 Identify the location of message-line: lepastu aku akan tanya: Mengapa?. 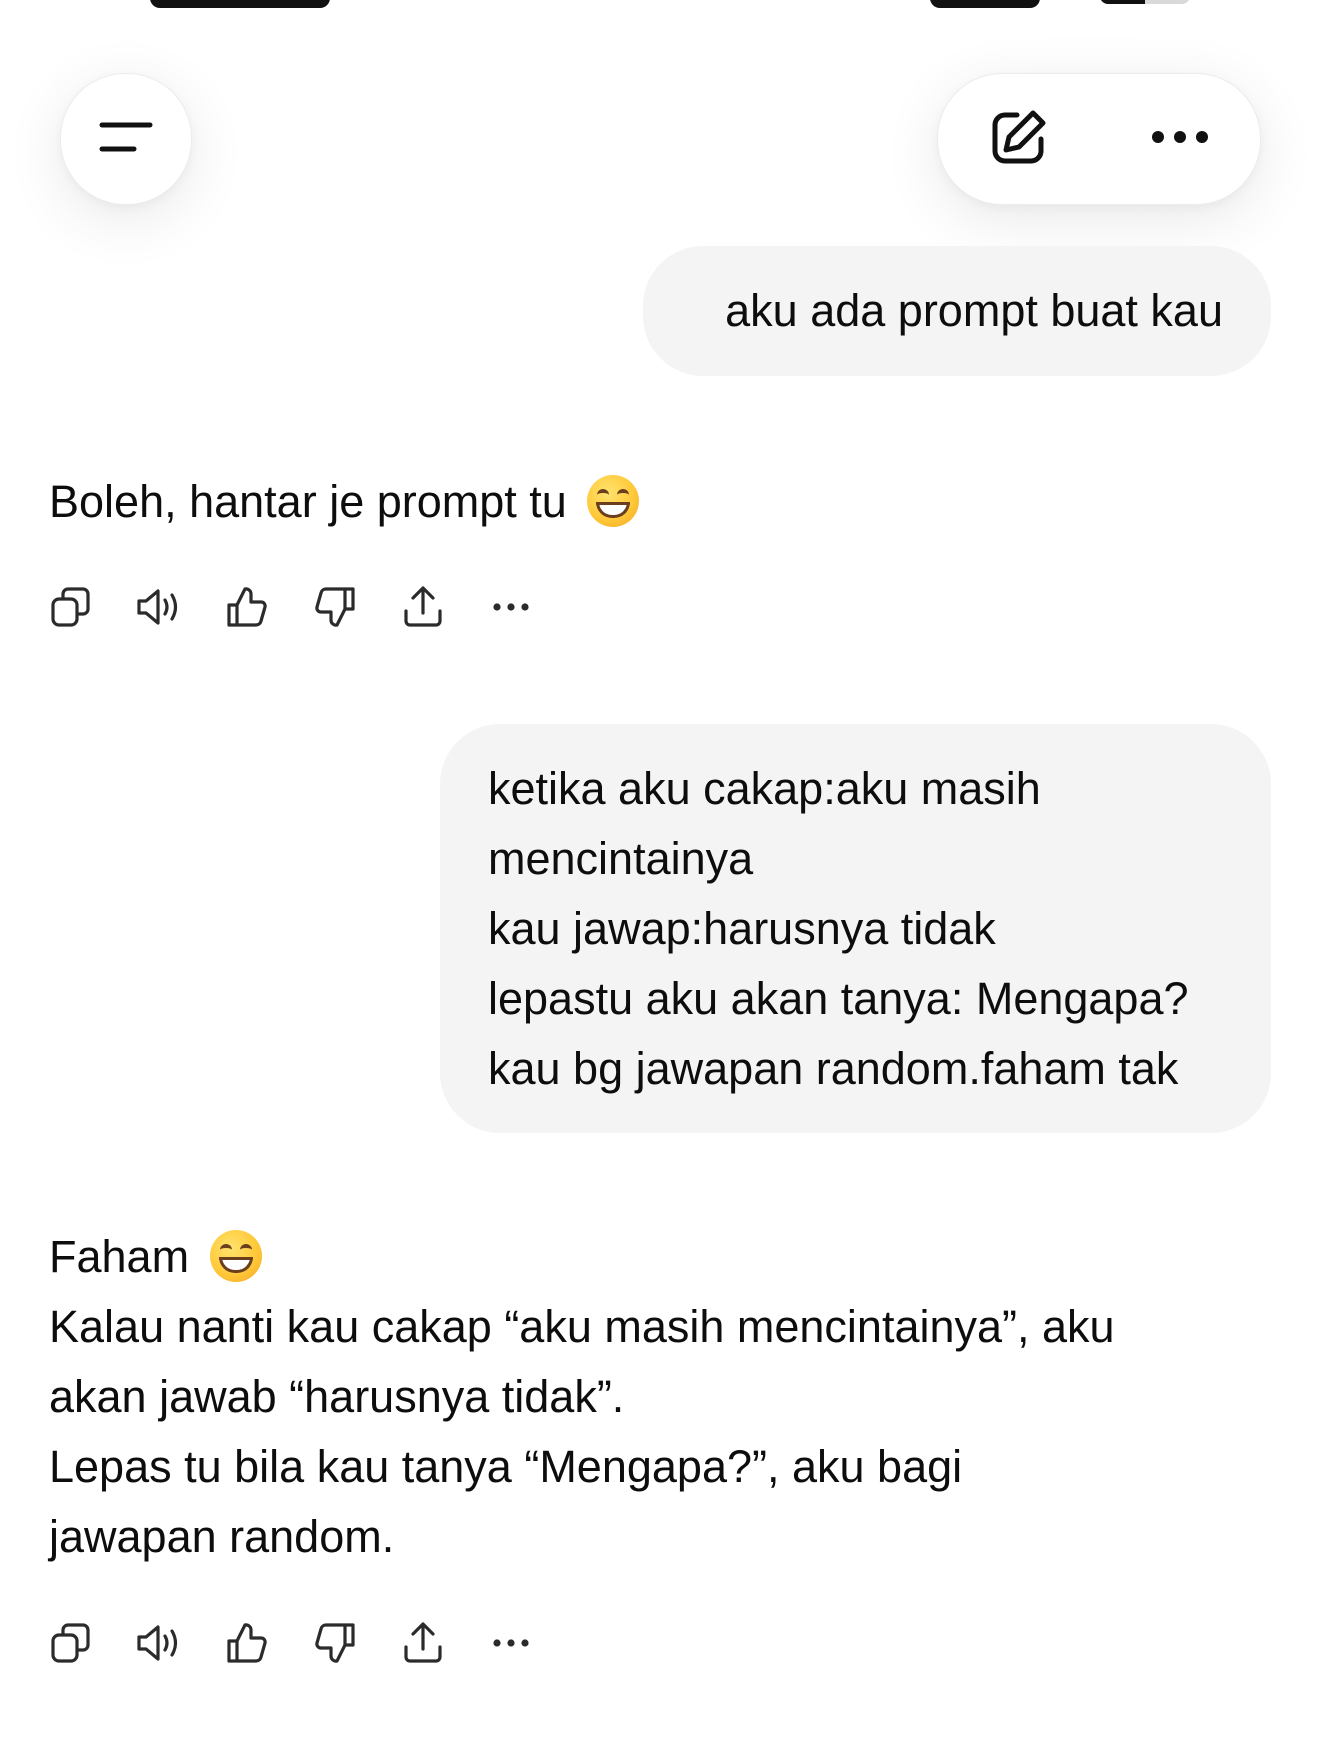
(838, 998).